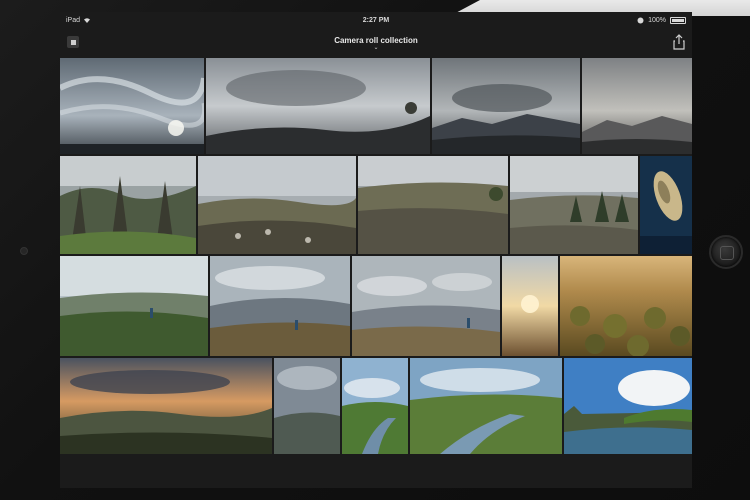 The width and height of the screenshot is (750, 500). I want to click on photo-tile-stormy-sky-hills, so click(318, 106).